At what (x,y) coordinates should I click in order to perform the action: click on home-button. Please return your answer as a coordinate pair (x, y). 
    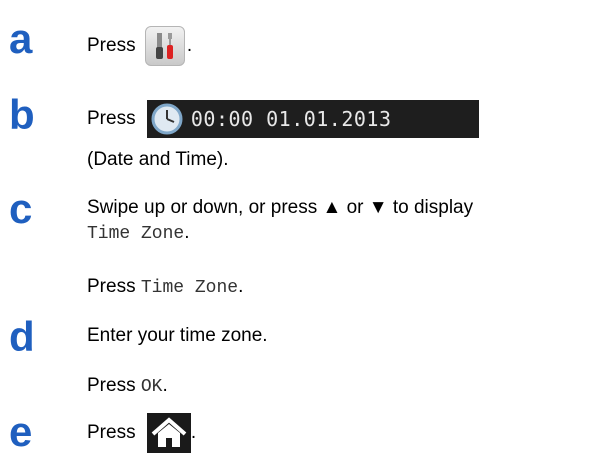
    Looking at the image, I should click on (168, 433).